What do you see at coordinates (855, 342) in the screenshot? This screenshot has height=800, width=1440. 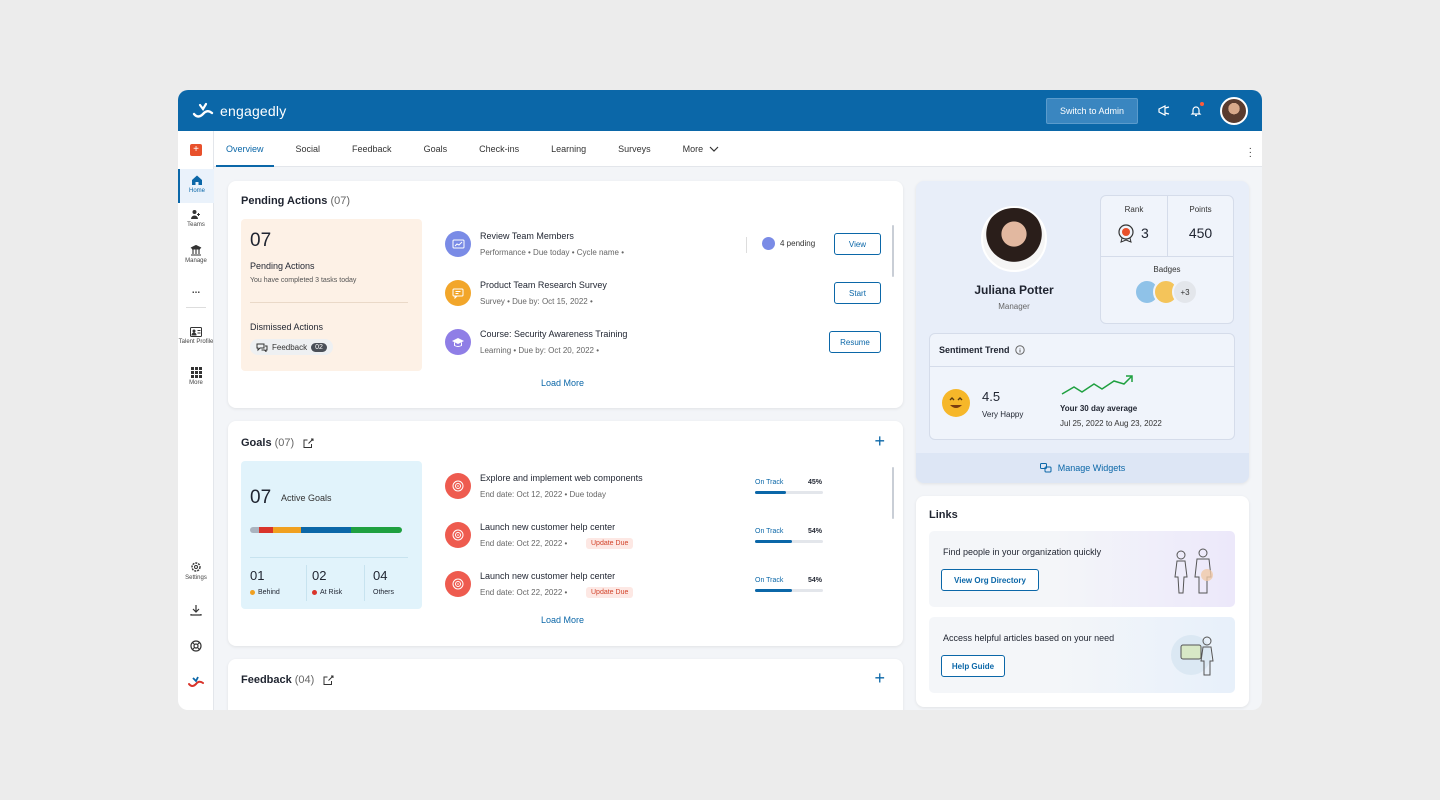 I see `resume-button: Resume` at bounding box center [855, 342].